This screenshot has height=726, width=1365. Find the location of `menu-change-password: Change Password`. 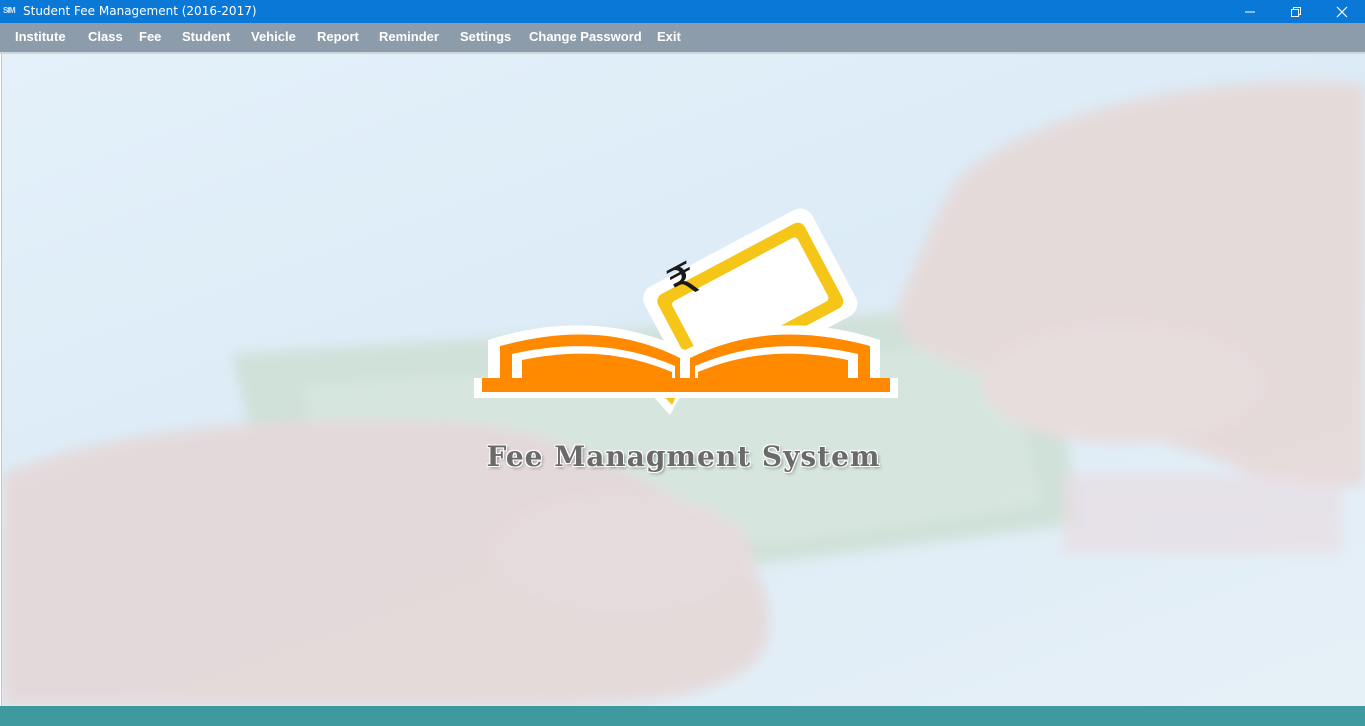

menu-change-password: Change Password is located at coordinates (585, 37).